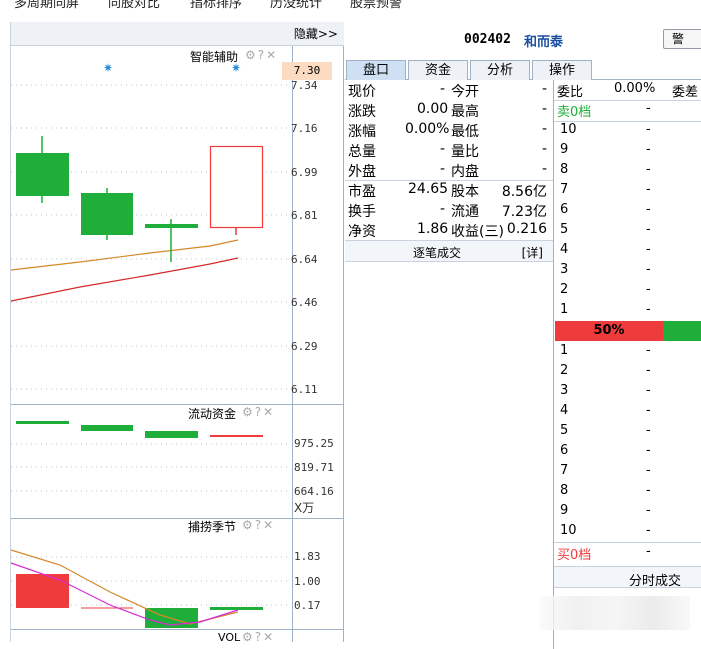 This screenshot has width=701, height=649. Describe the element at coordinates (682, 39) in the screenshot. I see `warning-button: 警` at that location.